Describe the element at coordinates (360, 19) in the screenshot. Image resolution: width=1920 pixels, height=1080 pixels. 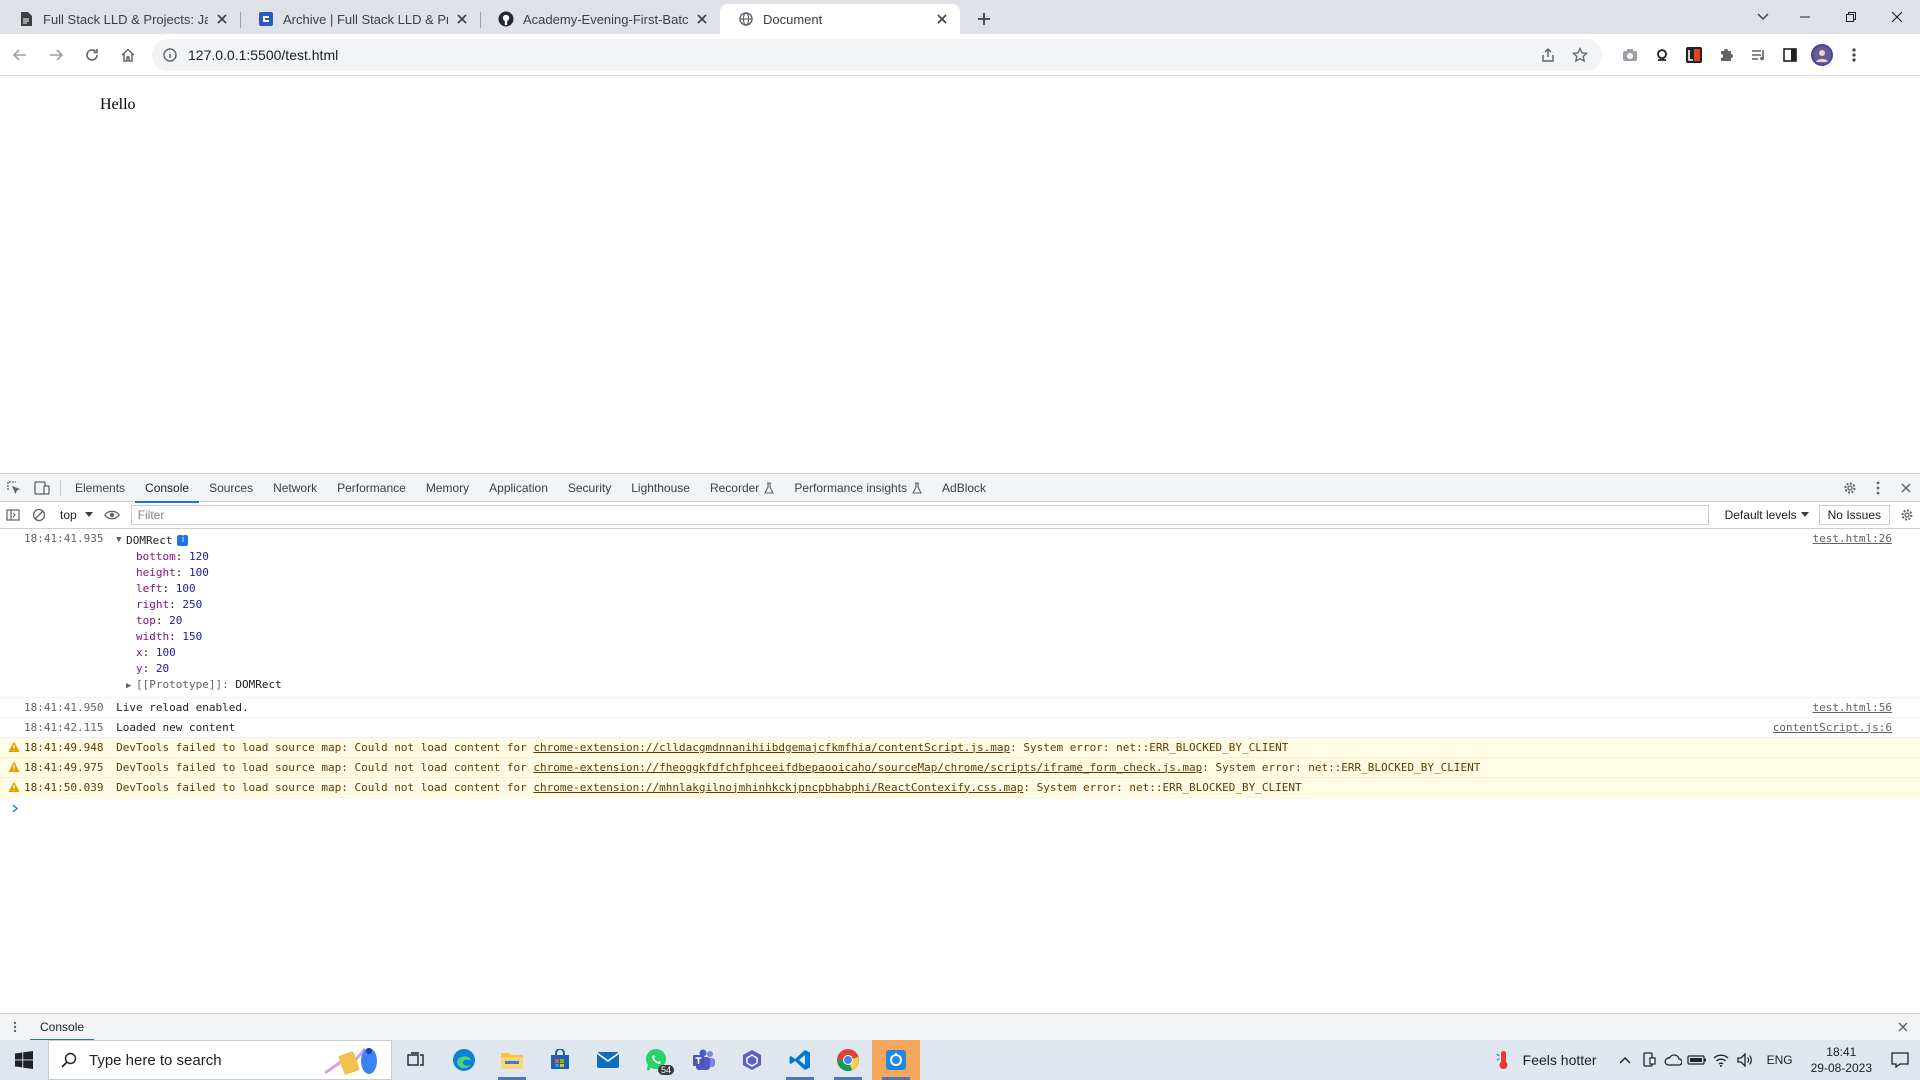
I see `browser-tab-2: Archive | Full Stack LLD & Projects` at that location.